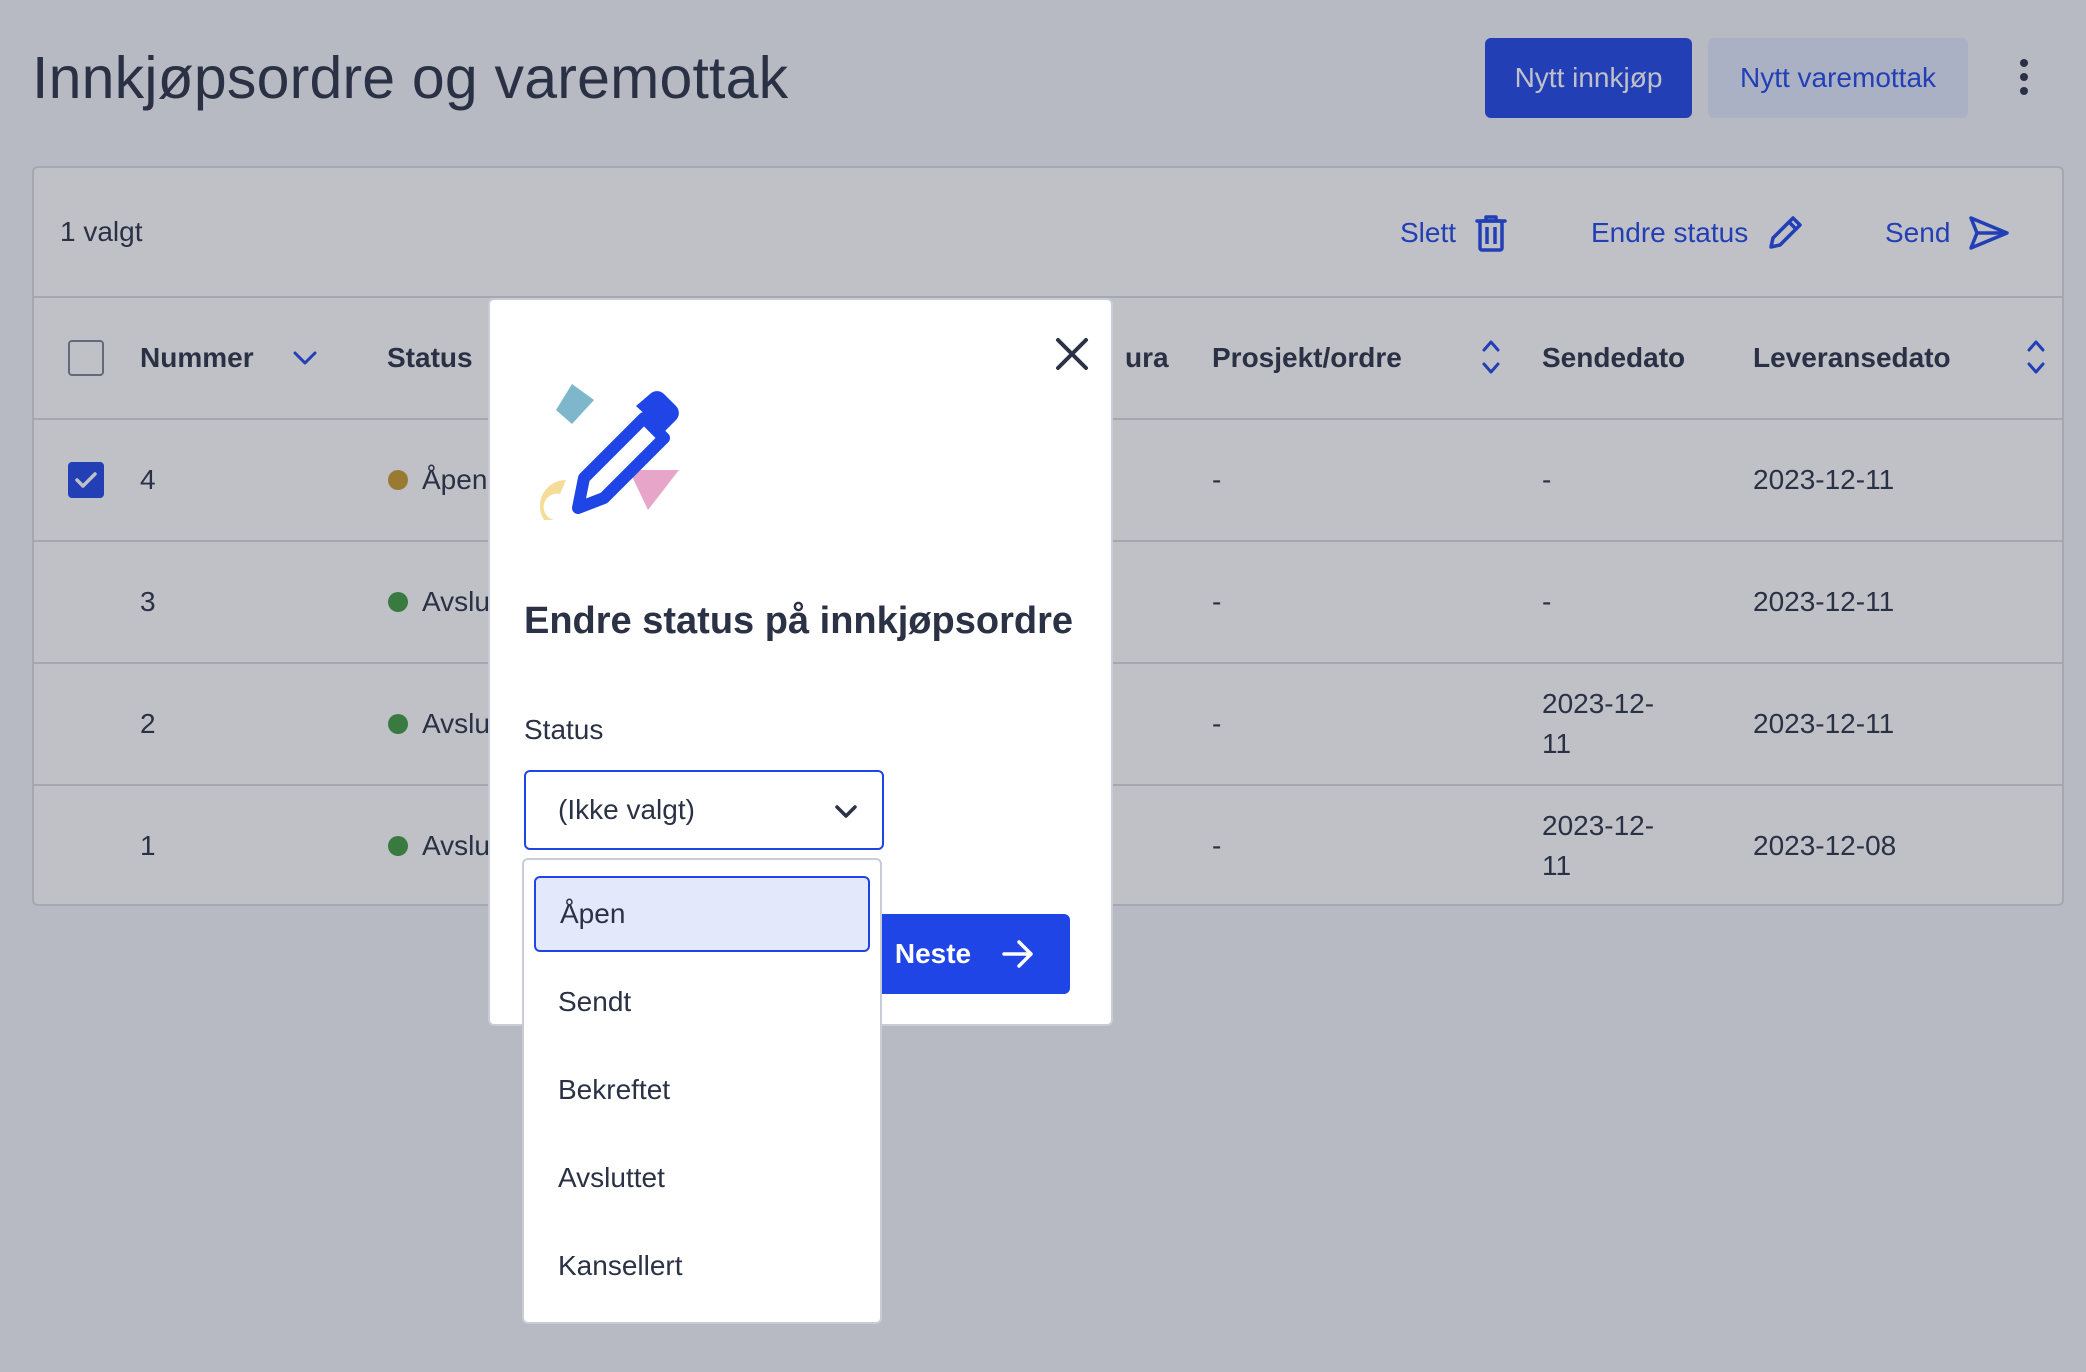 This screenshot has width=2086, height=1372. I want to click on dropdown-option-sendt: Sendt, so click(702, 1002).